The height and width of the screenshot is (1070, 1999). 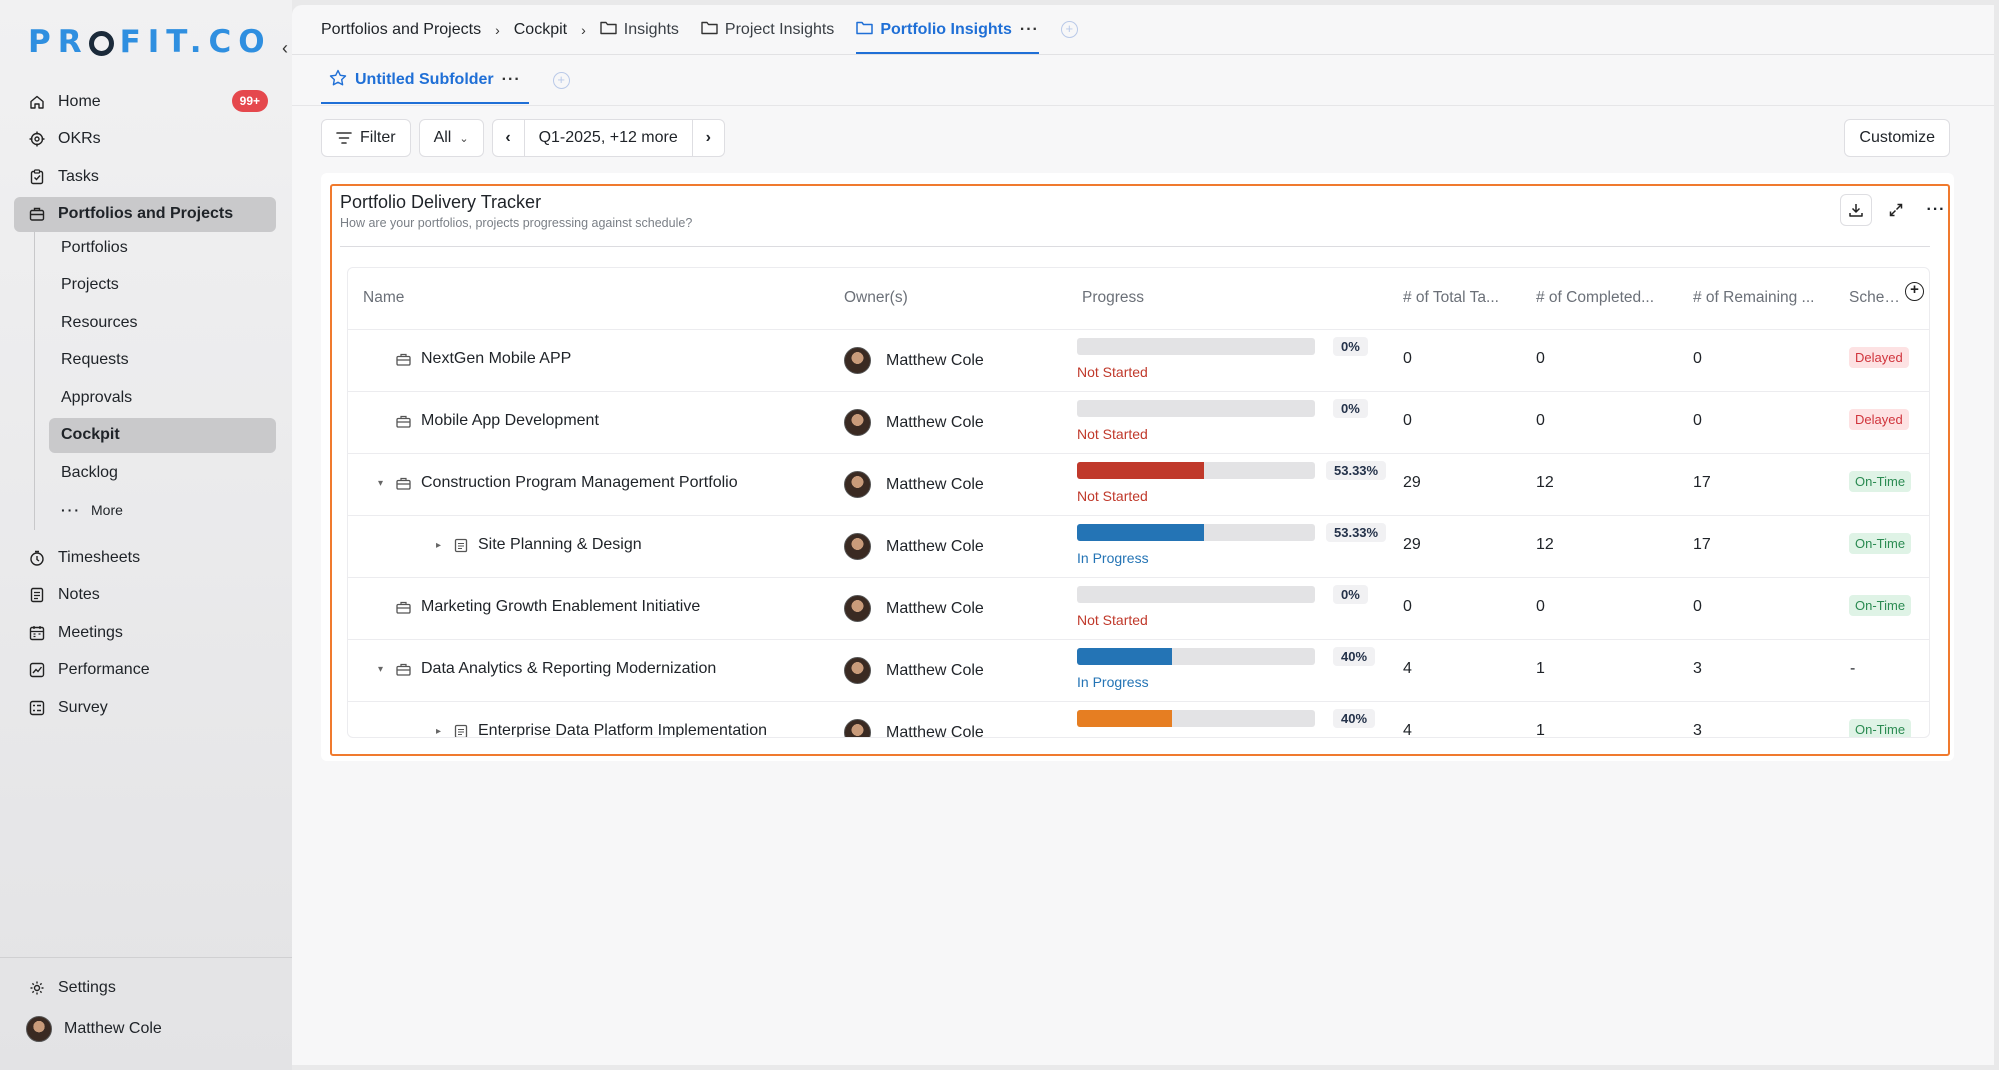 I want to click on remaining-tasks-value: 3, so click(x=1697, y=730).